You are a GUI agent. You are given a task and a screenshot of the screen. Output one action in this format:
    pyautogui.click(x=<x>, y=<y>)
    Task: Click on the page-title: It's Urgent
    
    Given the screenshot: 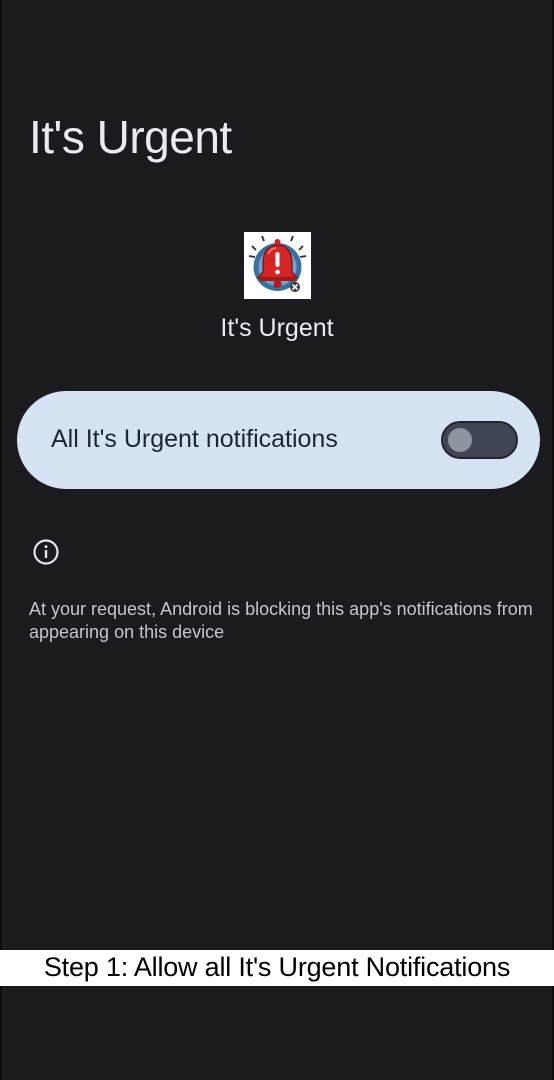 What is the action you would take?
    pyautogui.click(x=130, y=137)
    